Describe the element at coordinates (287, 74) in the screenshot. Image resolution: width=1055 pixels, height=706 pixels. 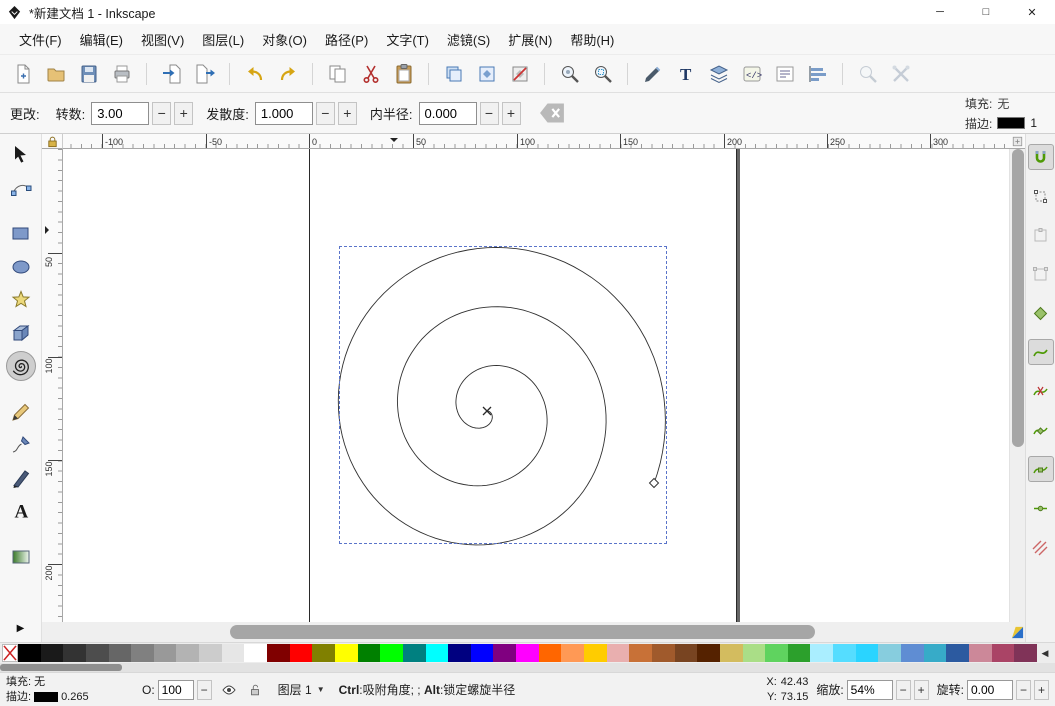
I see `redo-button` at that location.